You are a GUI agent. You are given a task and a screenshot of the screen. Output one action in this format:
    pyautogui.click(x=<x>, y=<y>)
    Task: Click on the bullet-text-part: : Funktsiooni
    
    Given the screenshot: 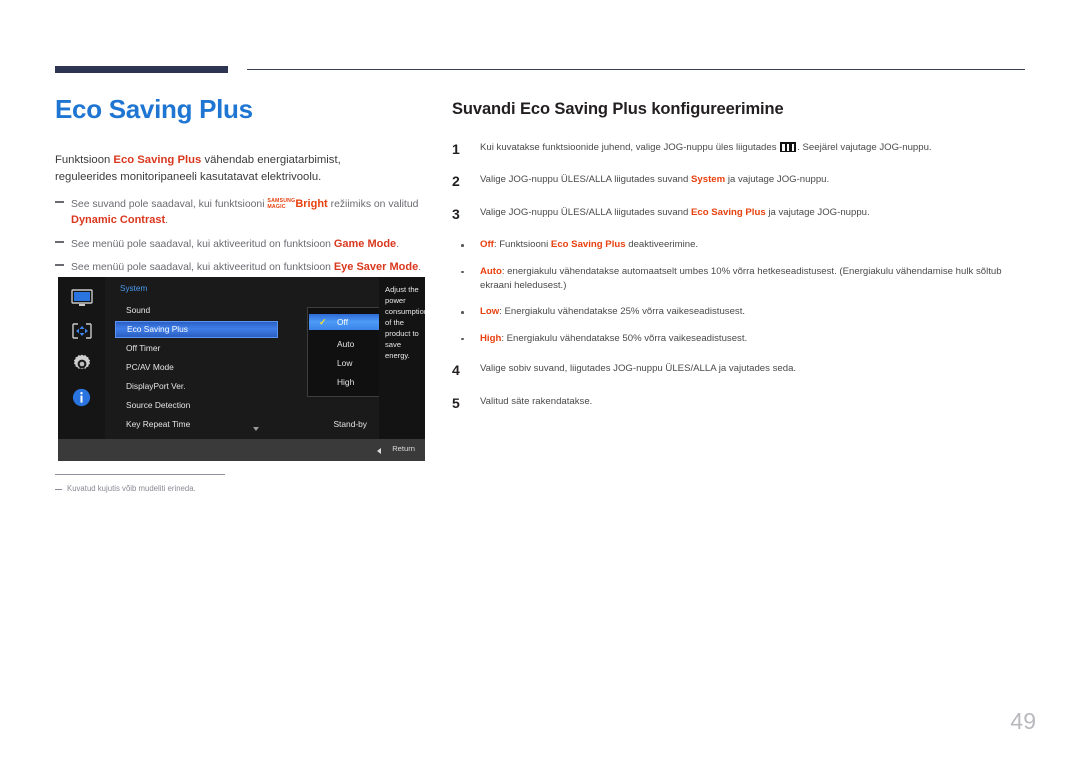 What is the action you would take?
    pyautogui.click(x=522, y=245)
    